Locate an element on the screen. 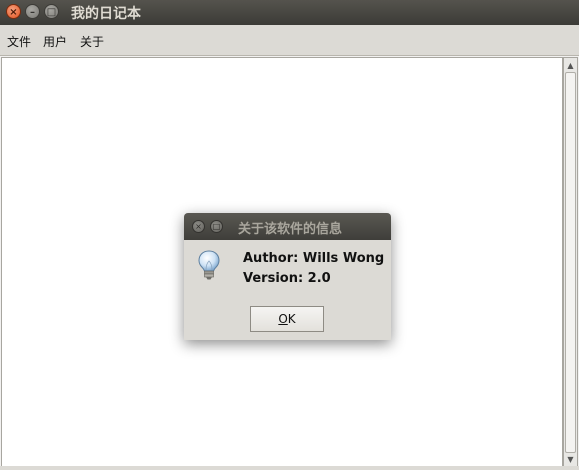  dialog-maximize-button: □ is located at coordinates (216, 226).